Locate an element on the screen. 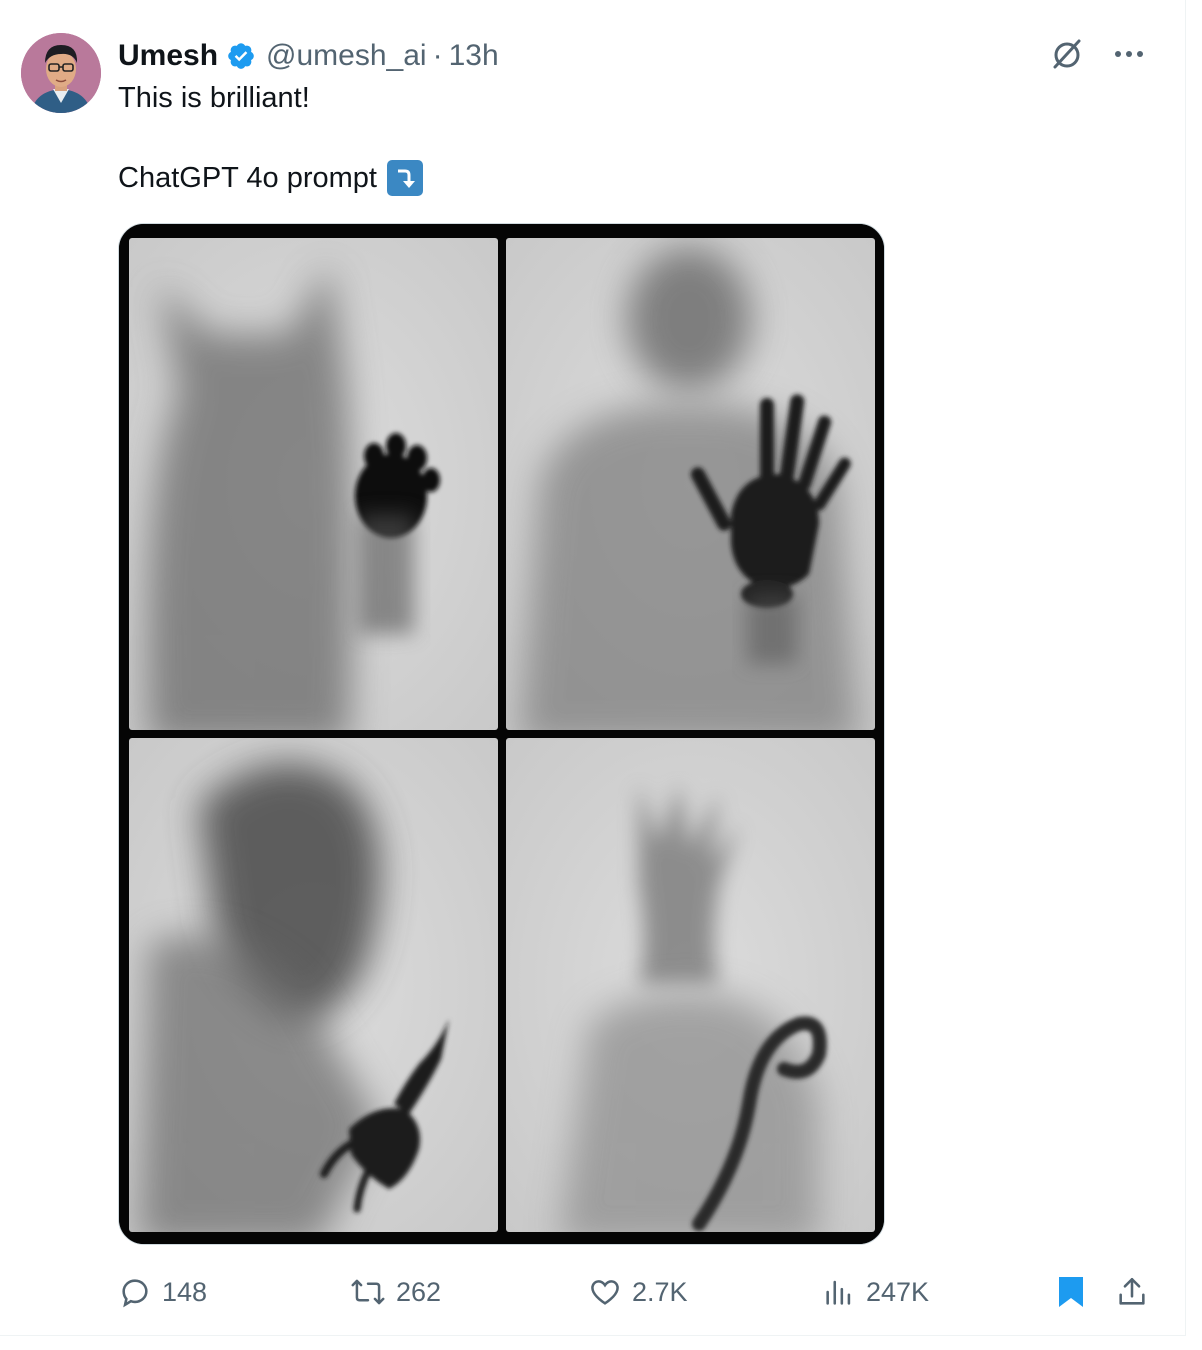 This screenshot has height=1350, width=1202. share-button is located at coordinates (1137, 1292).